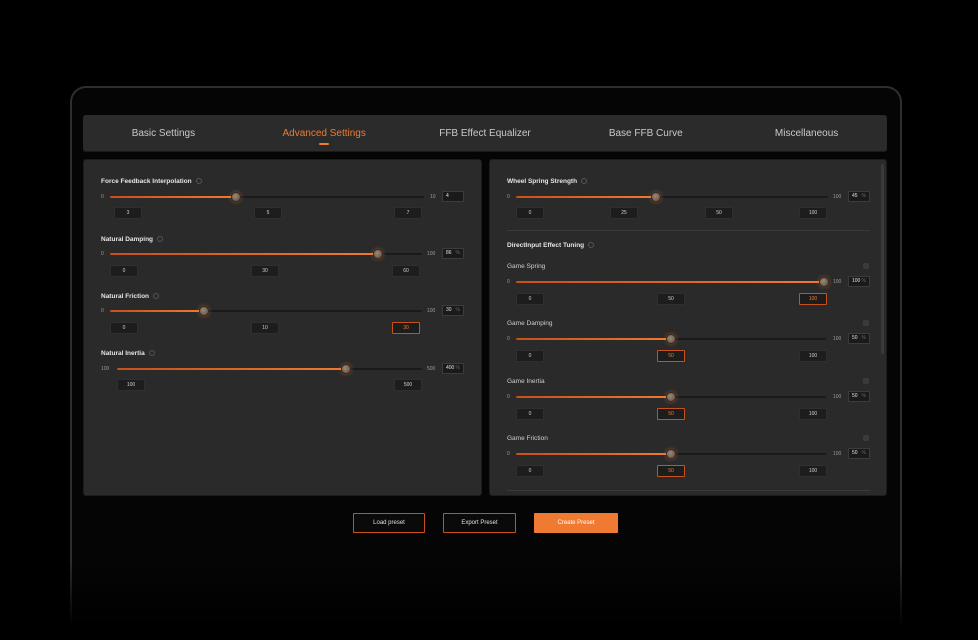 Image resolution: width=978 pixels, height=640 pixels. Describe the element at coordinates (672, 282) in the screenshot. I see `game-spring-slider` at that location.